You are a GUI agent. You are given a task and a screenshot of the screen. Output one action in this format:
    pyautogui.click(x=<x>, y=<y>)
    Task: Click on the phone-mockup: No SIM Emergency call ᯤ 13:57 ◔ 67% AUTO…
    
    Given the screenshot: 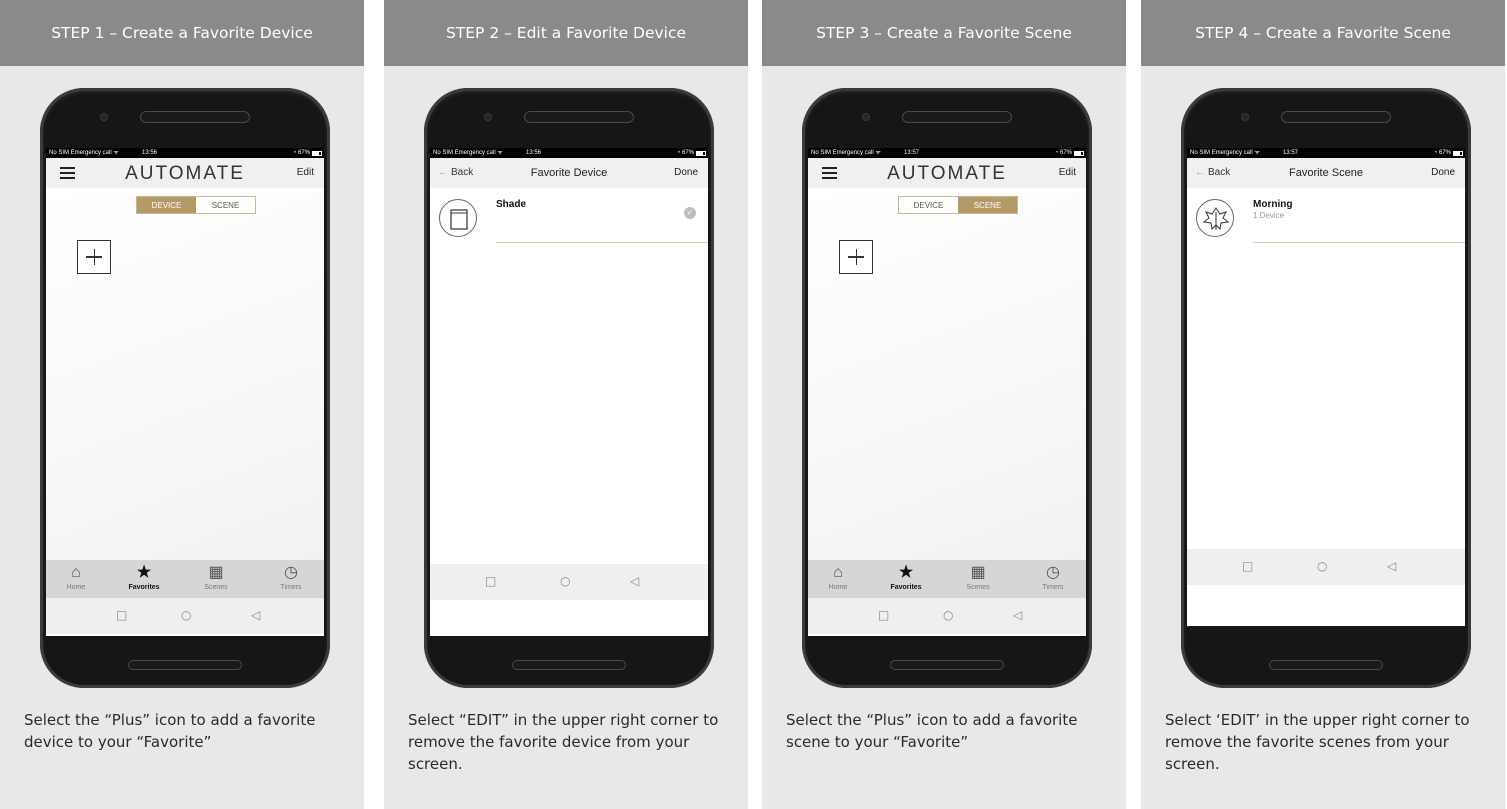 What is the action you would take?
    pyautogui.click(x=947, y=388)
    